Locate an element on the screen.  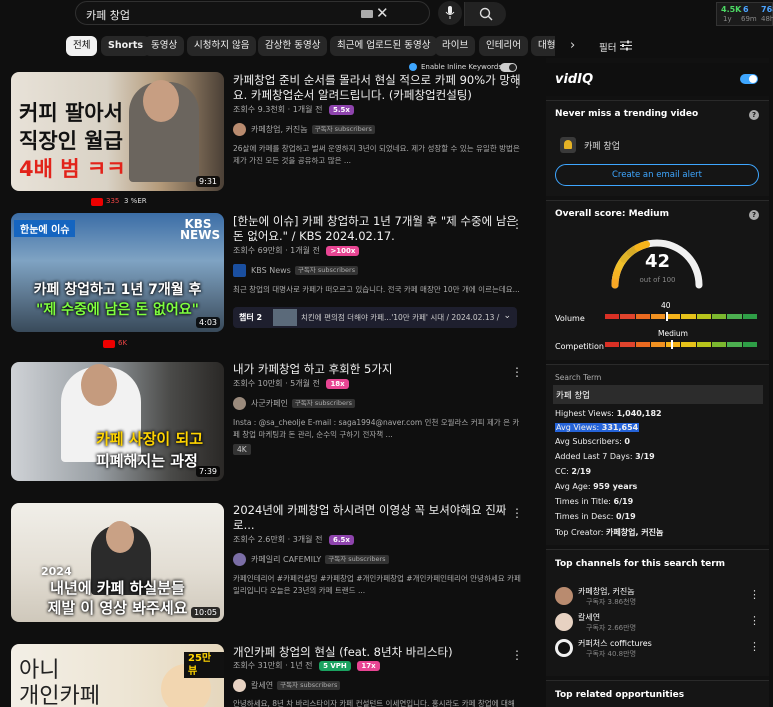
video-thumbnail: 카페 사장이 되고 피폐해지는 과정 7:39 is located at coordinates (117, 421).